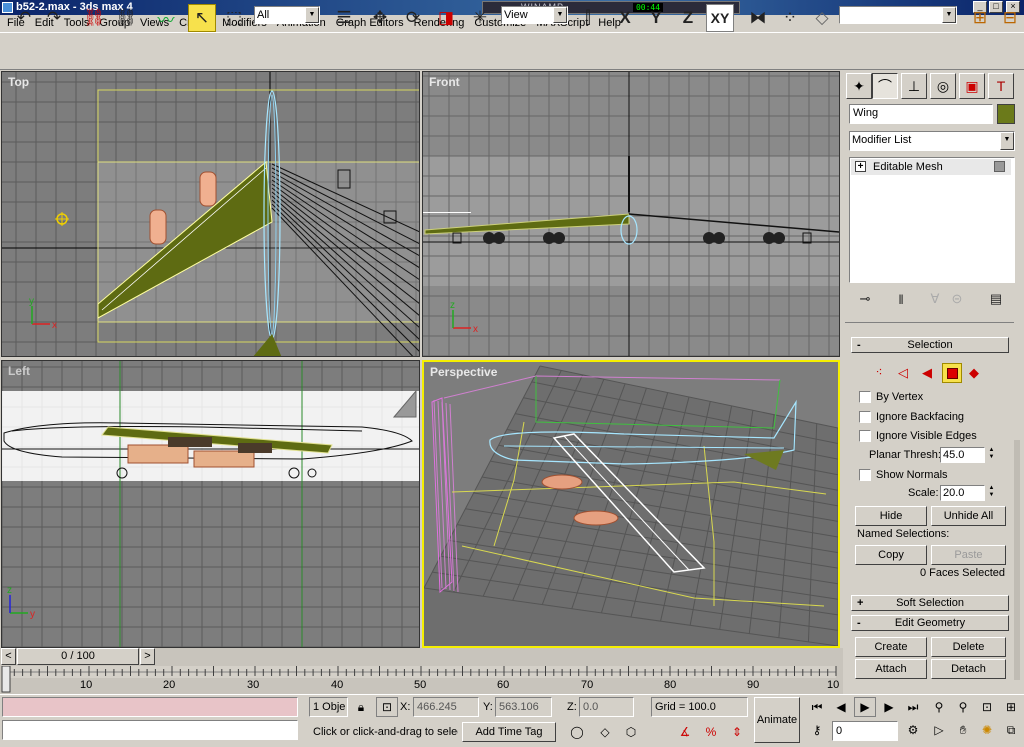  What do you see at coordinates (737, 732) in the screenshot?
I see `spinner-snap-icon: ⇕` at bounding box center [737, 732].